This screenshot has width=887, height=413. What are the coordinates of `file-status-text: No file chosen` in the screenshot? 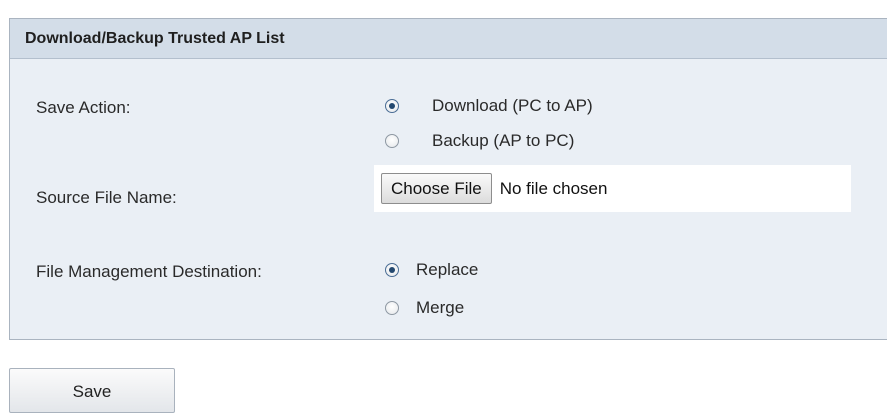 It's located at (553, 188).